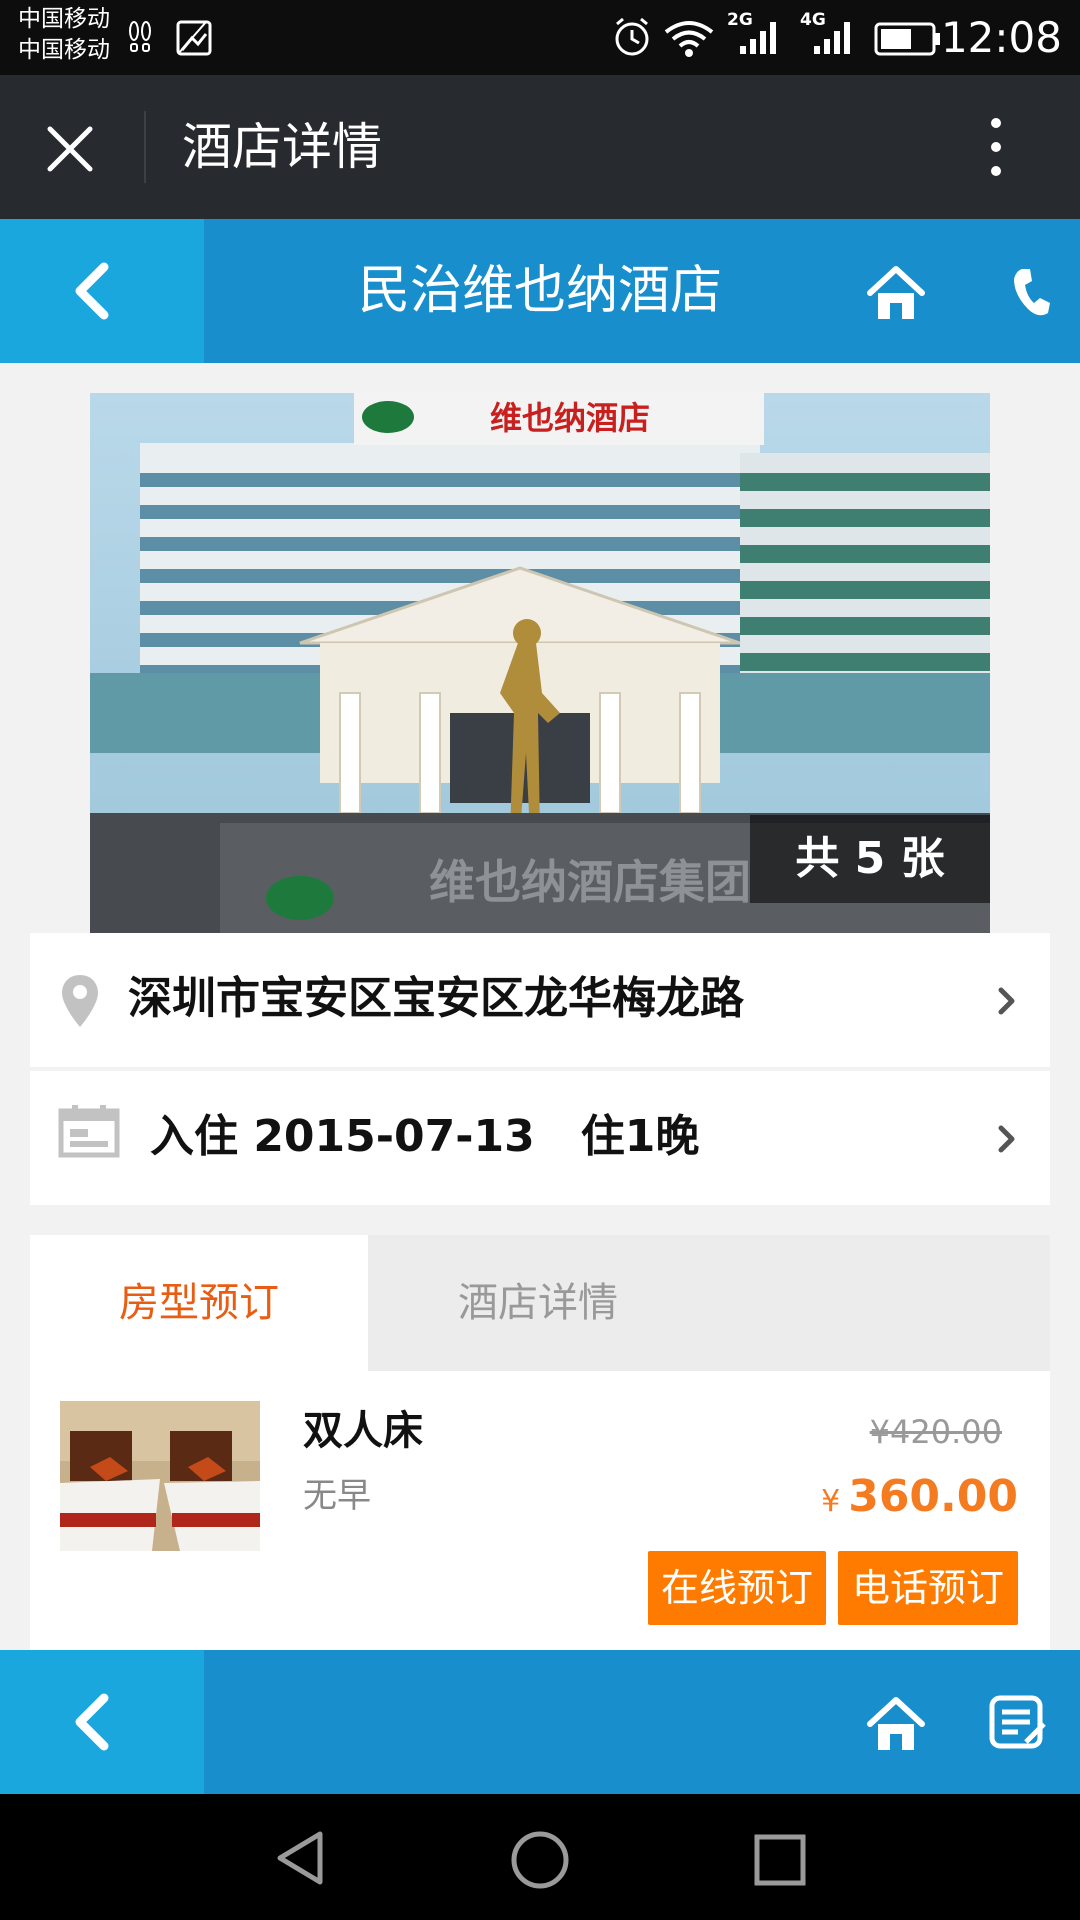 Image resolution: width=1080 pixels, height=1920 pixels. Describe the element at coordinates (832, 38) in the screenshot. I see `signal-4g-icon` at that location.